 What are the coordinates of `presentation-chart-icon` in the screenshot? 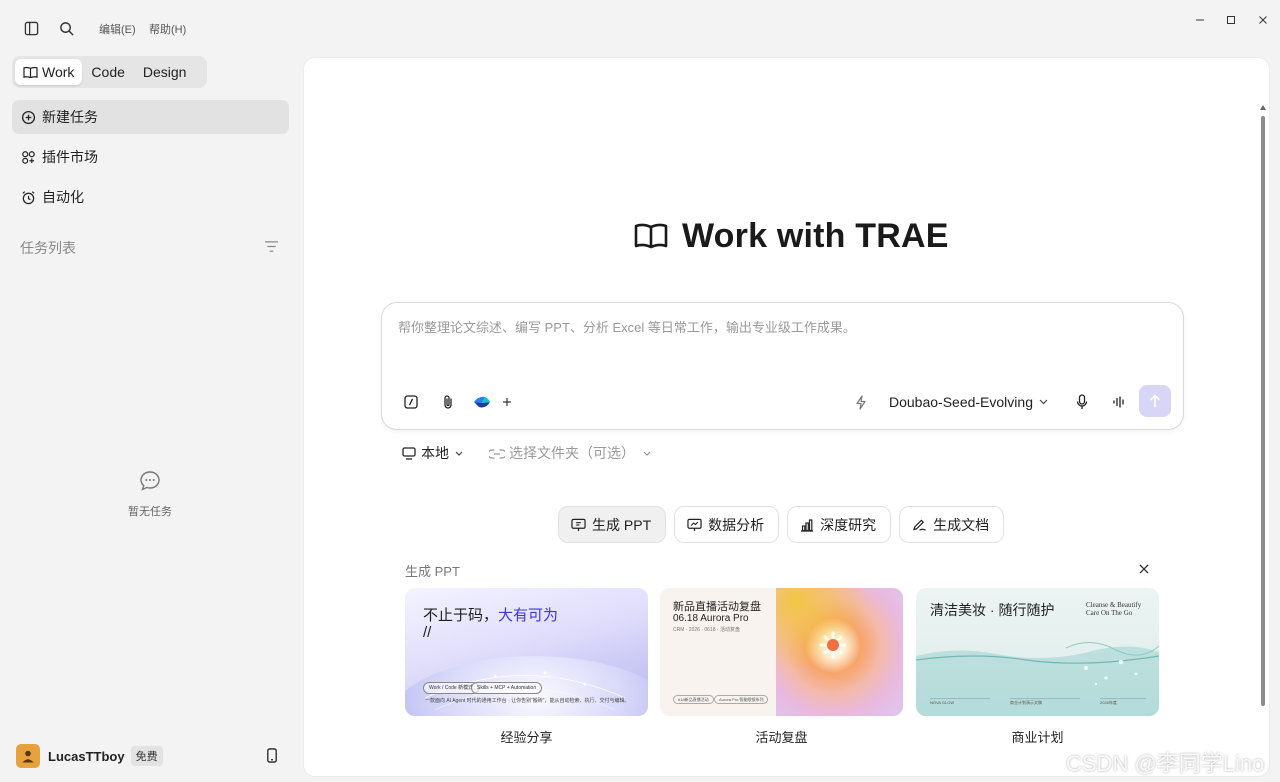 It's located at (694, 524).